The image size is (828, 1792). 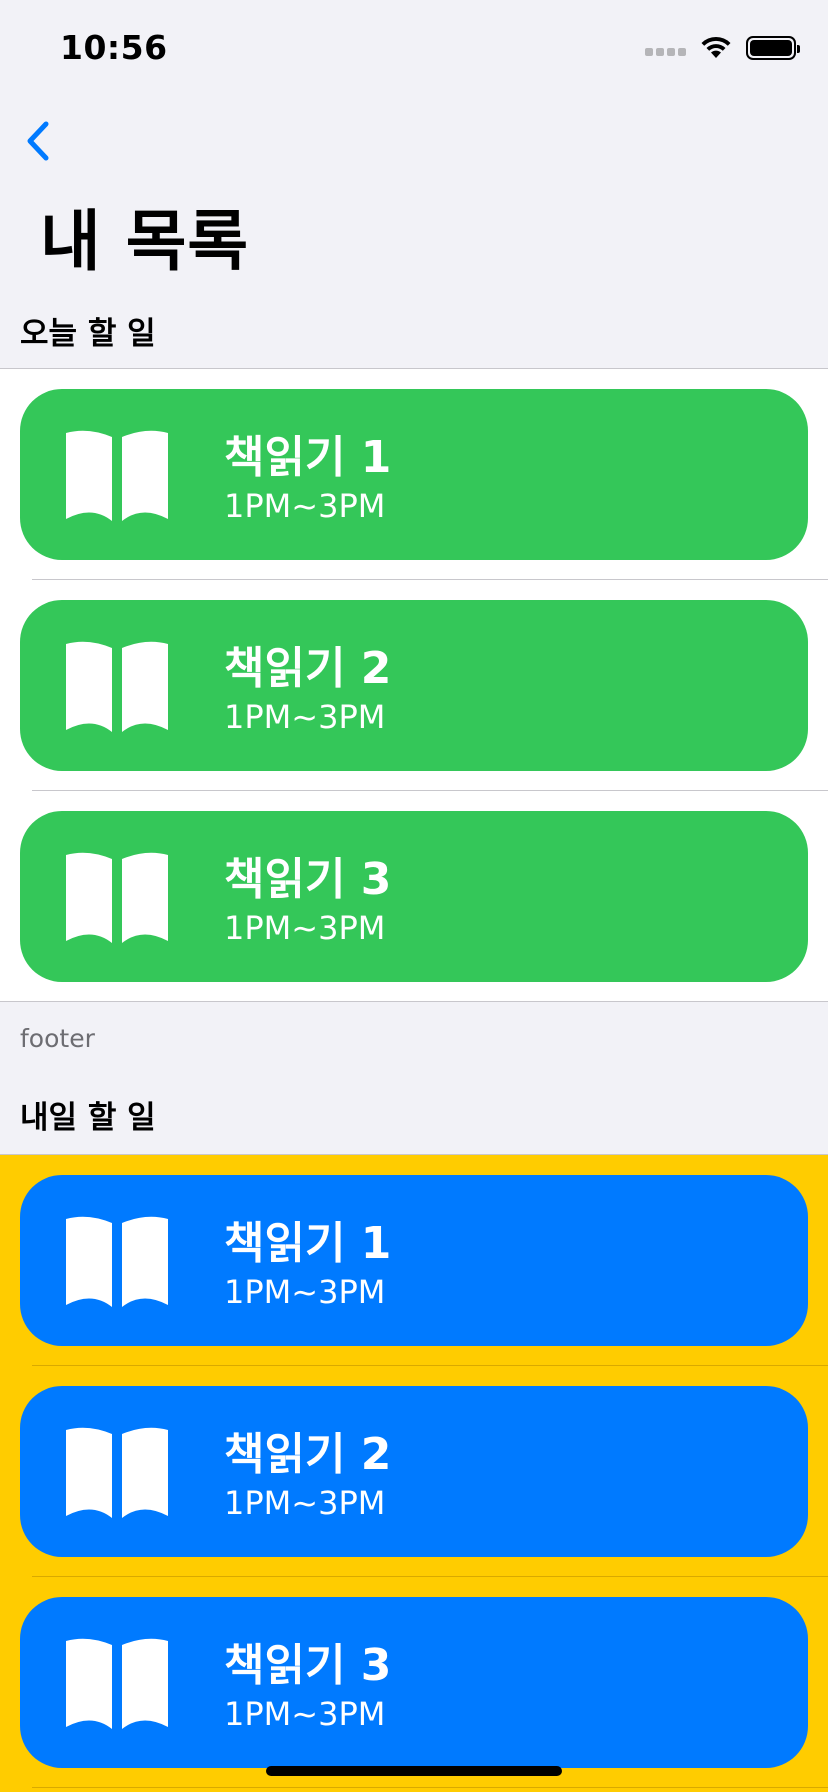 I want to click on section-header-today: 오늘 할 일, so click(x=88, y=334).